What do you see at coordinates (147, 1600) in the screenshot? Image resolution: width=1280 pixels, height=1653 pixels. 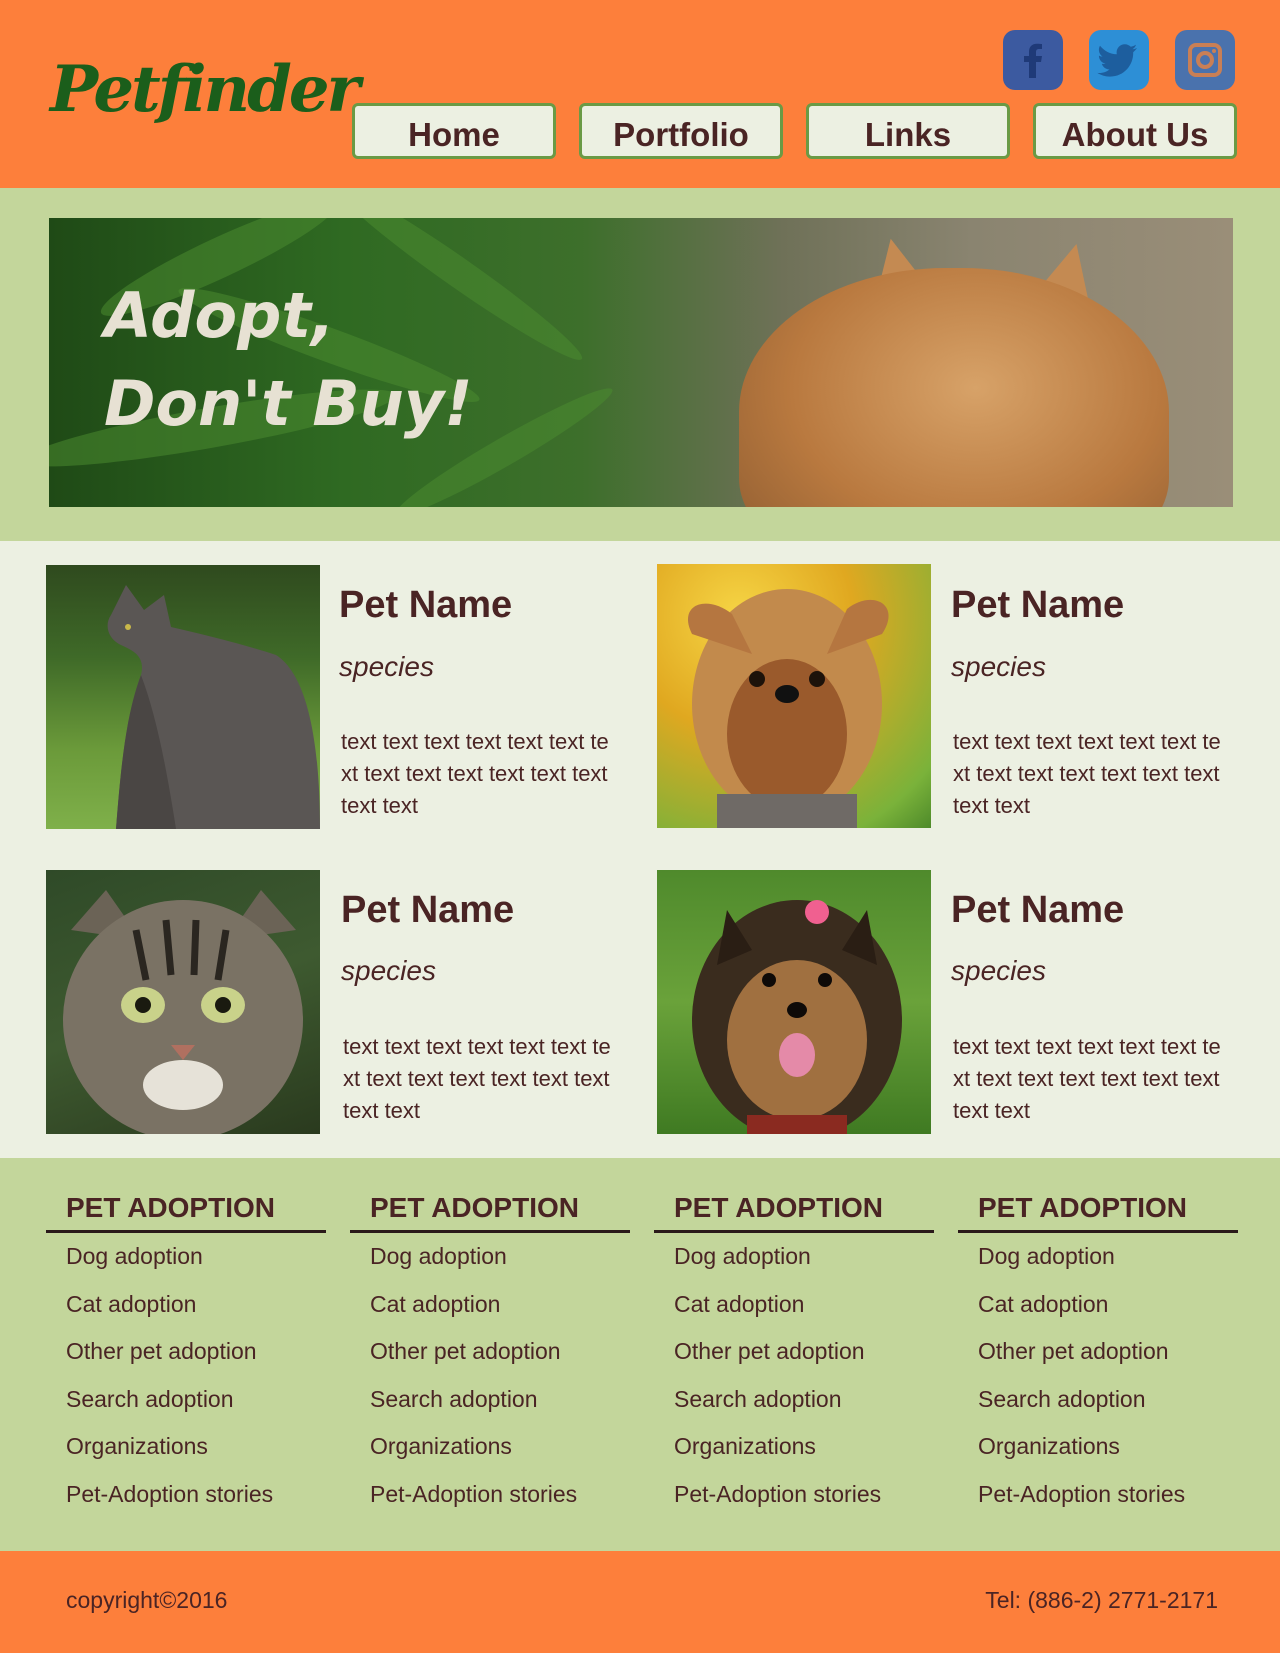 I see `copyright-text: copyright©2016` at bounding box center [147, 1600].